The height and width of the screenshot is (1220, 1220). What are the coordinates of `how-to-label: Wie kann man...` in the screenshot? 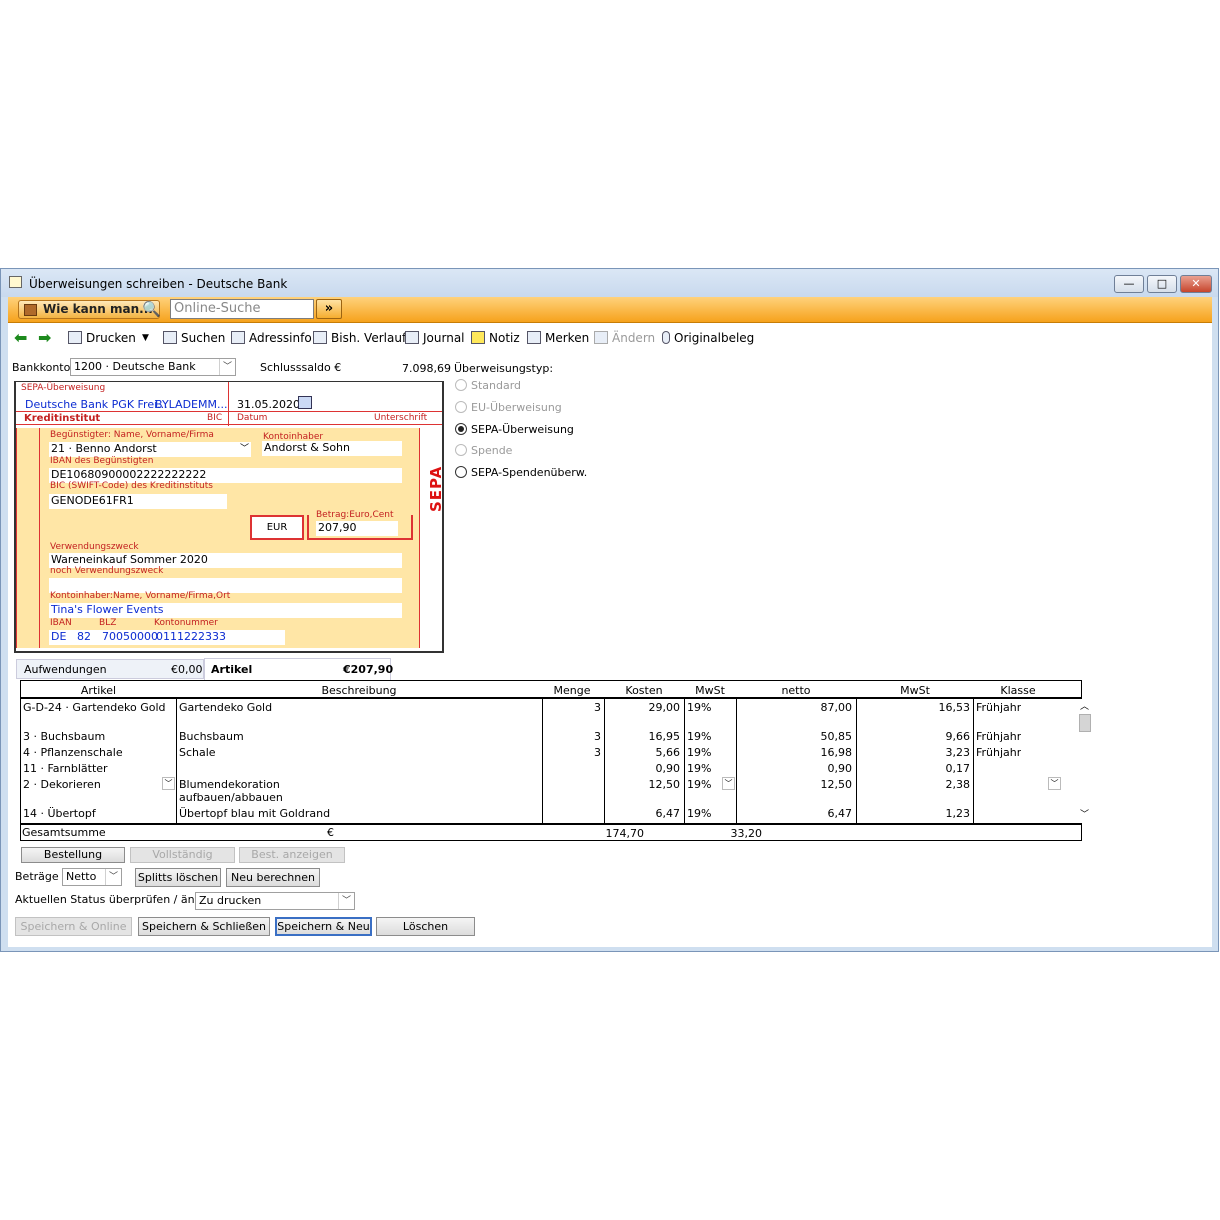 It's located at (98, 309).